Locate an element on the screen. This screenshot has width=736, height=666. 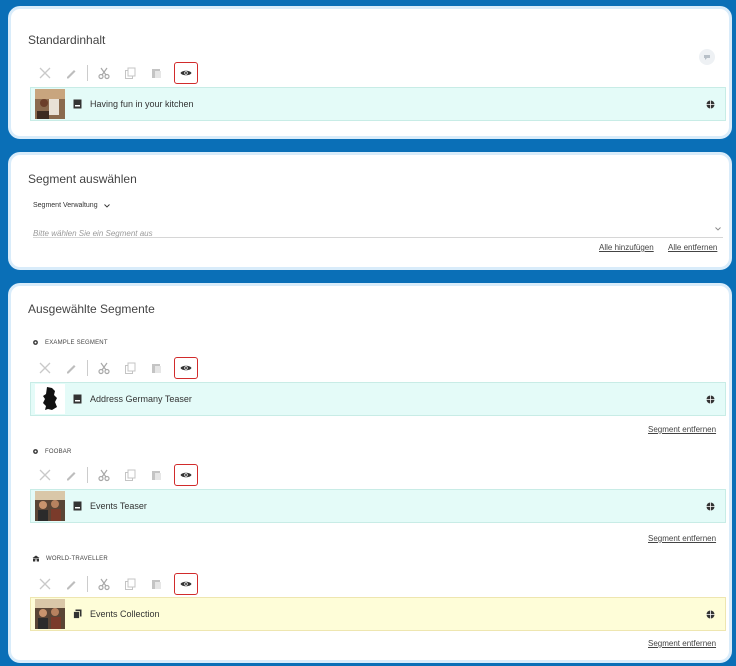
item-label: Events Teaser is located at coordinates (118, 506).